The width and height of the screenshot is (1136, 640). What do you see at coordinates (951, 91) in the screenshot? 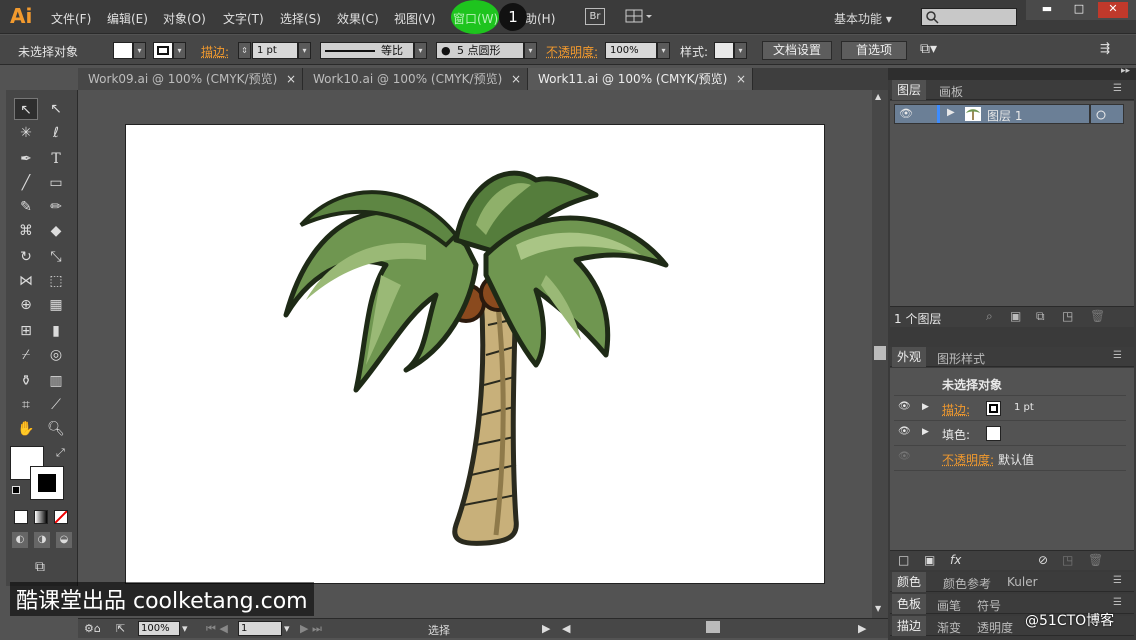
I see `tab-artboards: 画板` at bounding box center [951, 91].